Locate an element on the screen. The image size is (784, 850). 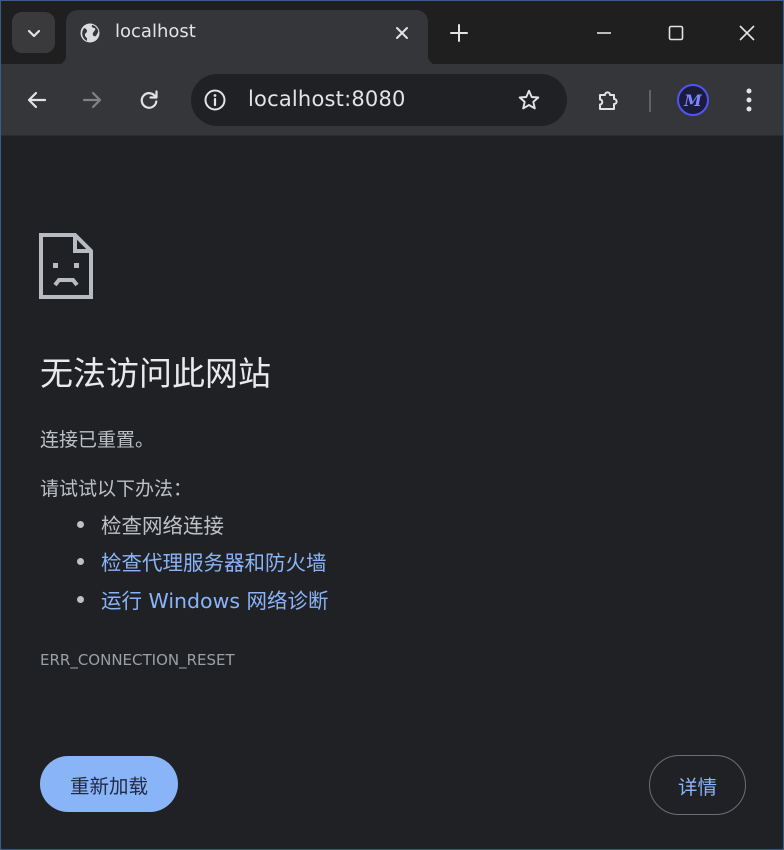
more-vert-icon is located at coordinates (749, 100).